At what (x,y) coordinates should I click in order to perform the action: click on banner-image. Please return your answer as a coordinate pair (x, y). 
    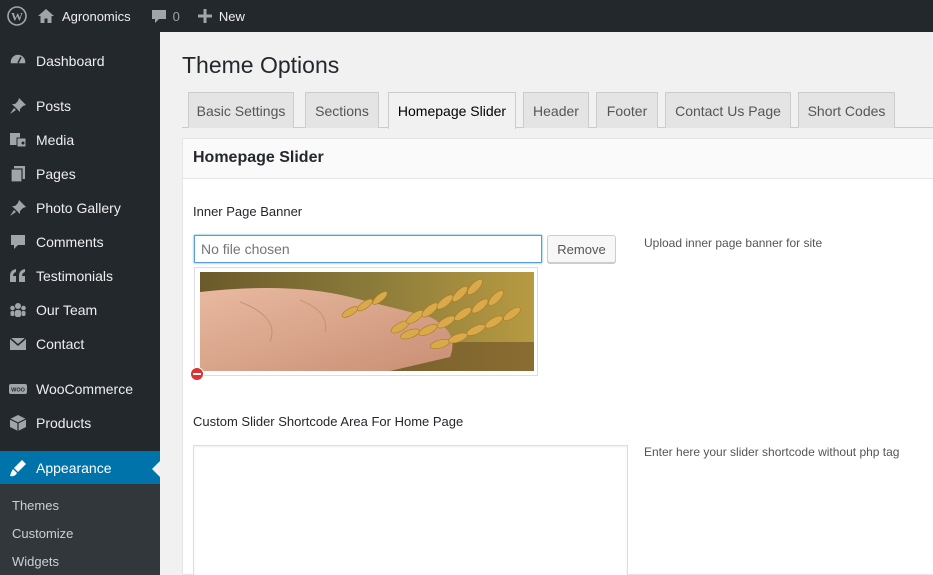
    Looking at the image, I should click on (367, 321).